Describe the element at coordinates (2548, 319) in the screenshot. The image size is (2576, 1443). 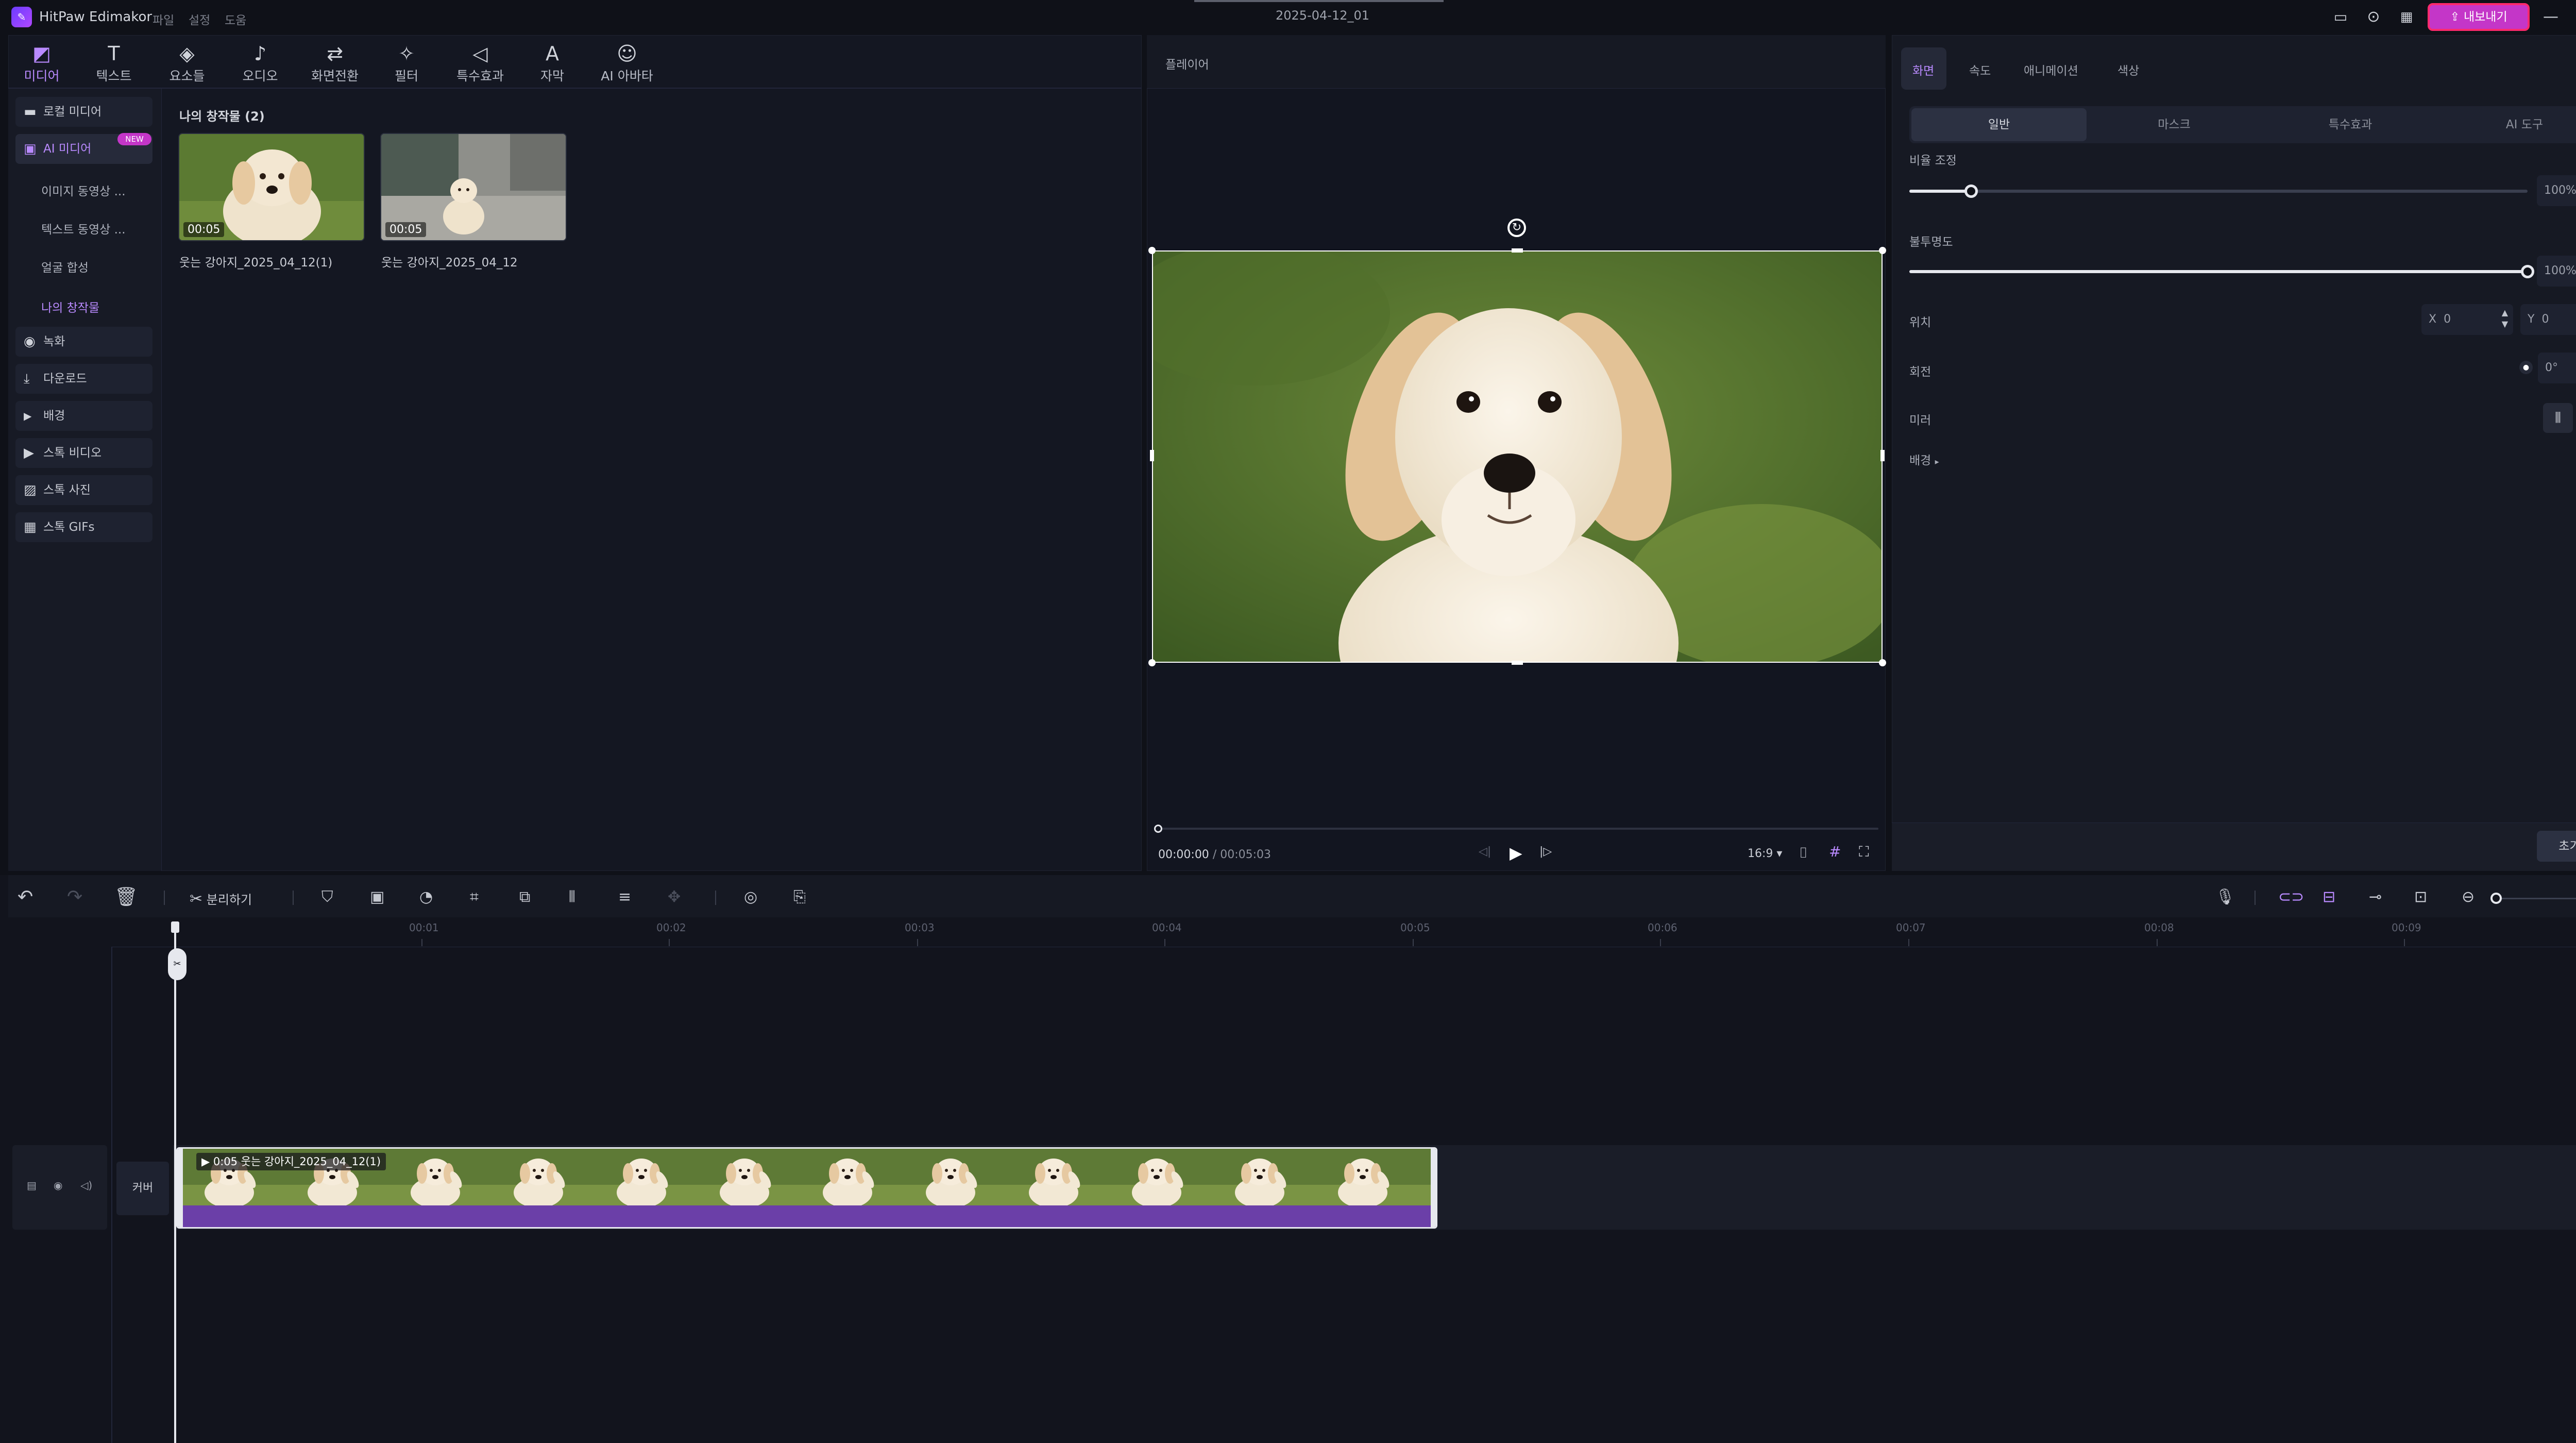
I see `position-y-input: Y 0▲▼` at that location.